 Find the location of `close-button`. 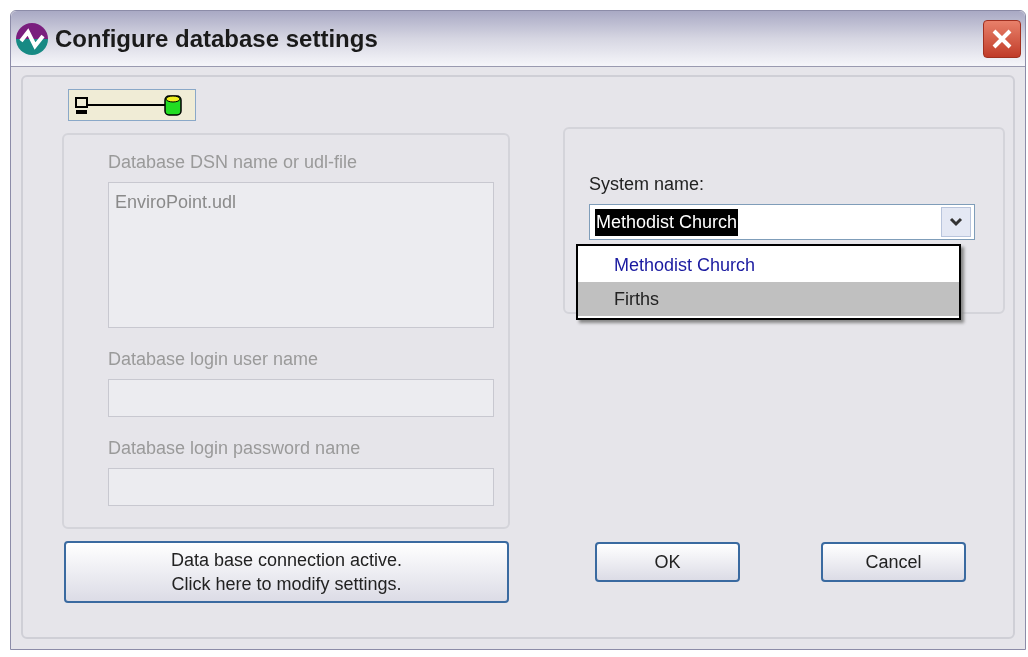

close-button is located at coordinates (1002, 38).